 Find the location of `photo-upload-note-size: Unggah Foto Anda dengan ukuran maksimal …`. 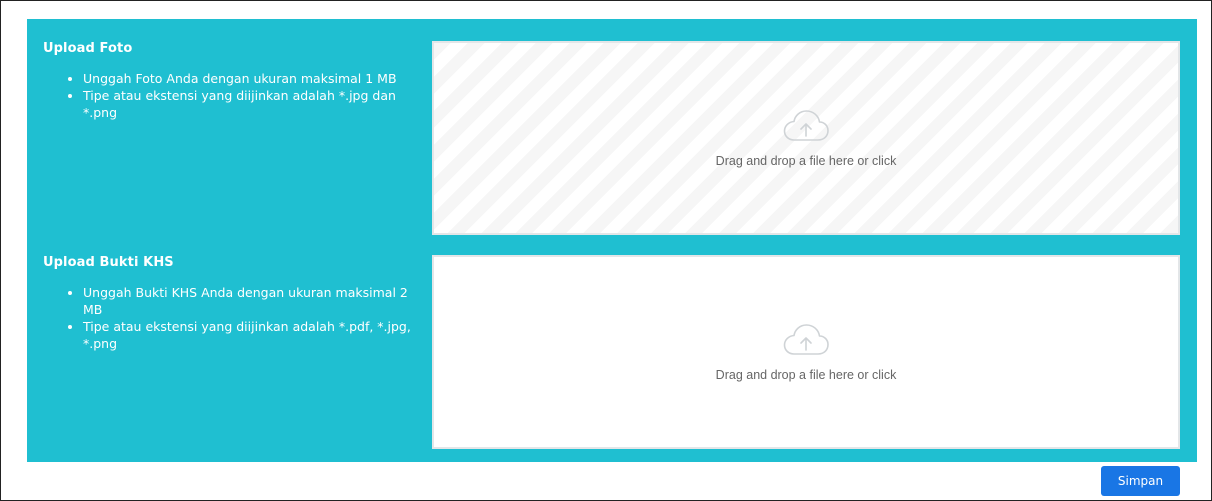

photo-upload-note-size: Unggah Foto Anda dengan ukuran maksimal … is located at coordinates (249, 78).